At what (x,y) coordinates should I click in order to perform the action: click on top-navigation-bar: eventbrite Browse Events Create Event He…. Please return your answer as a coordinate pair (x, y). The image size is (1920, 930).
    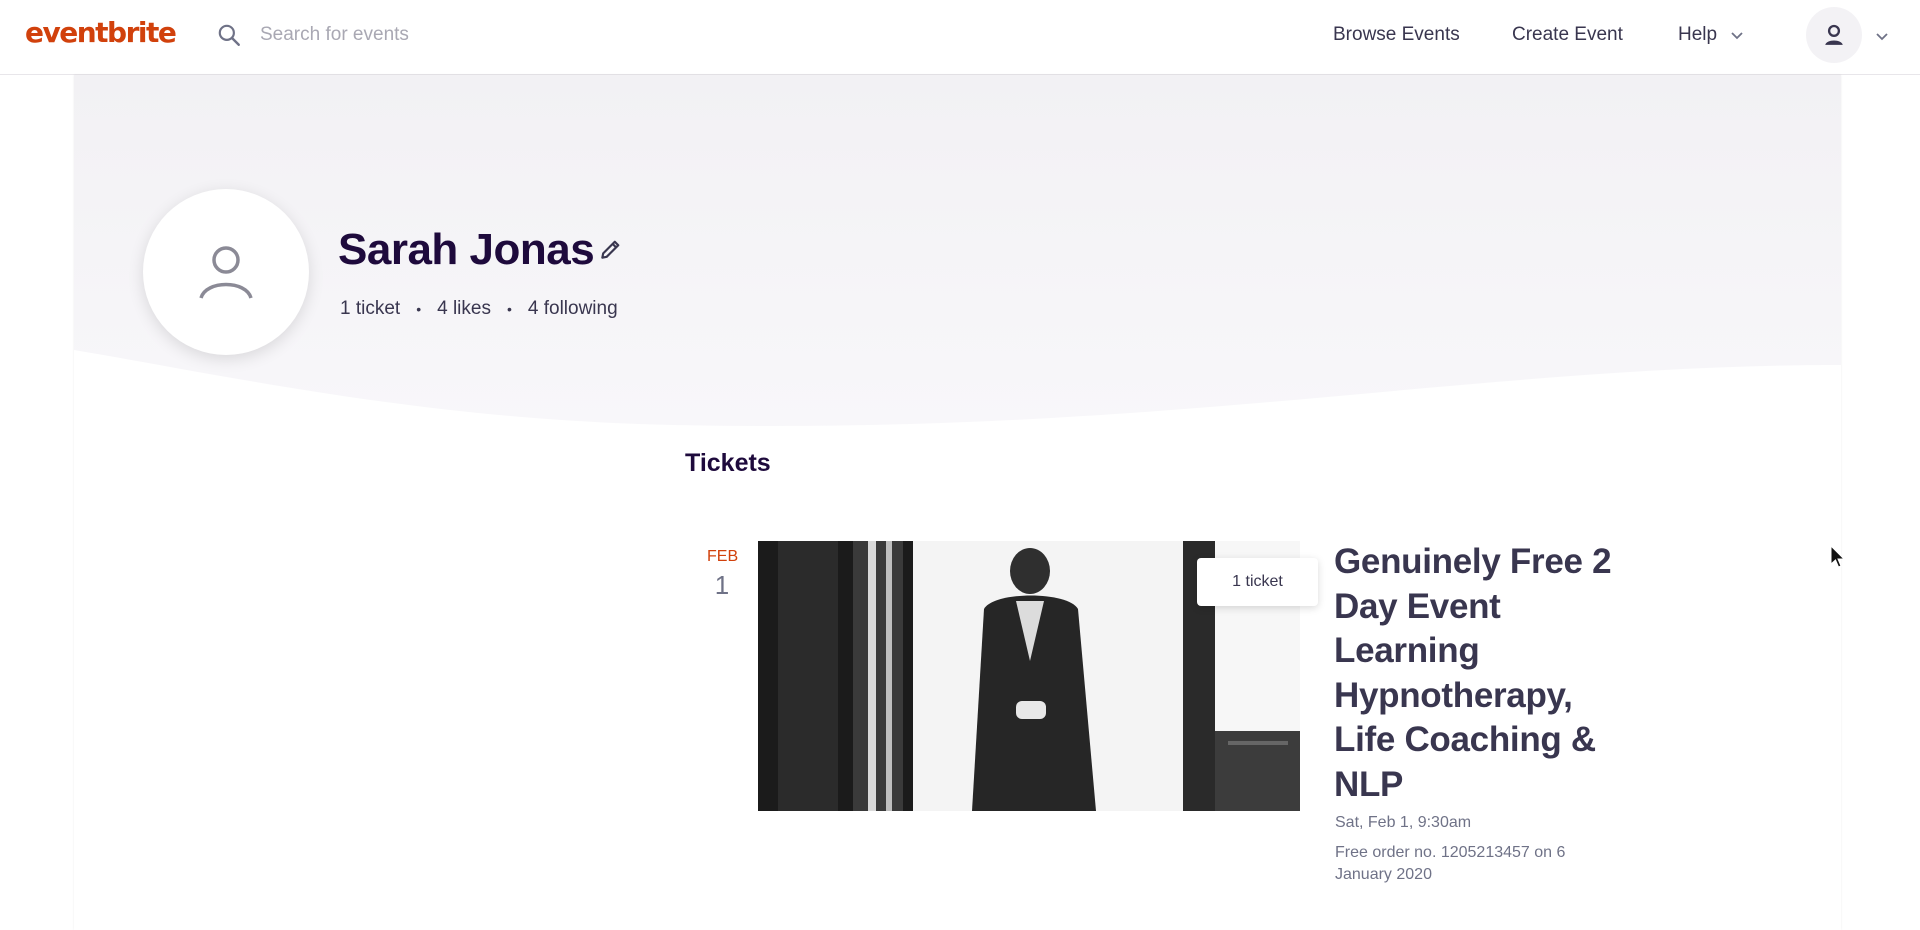
    Looking at the image, I should click on (960, 37).